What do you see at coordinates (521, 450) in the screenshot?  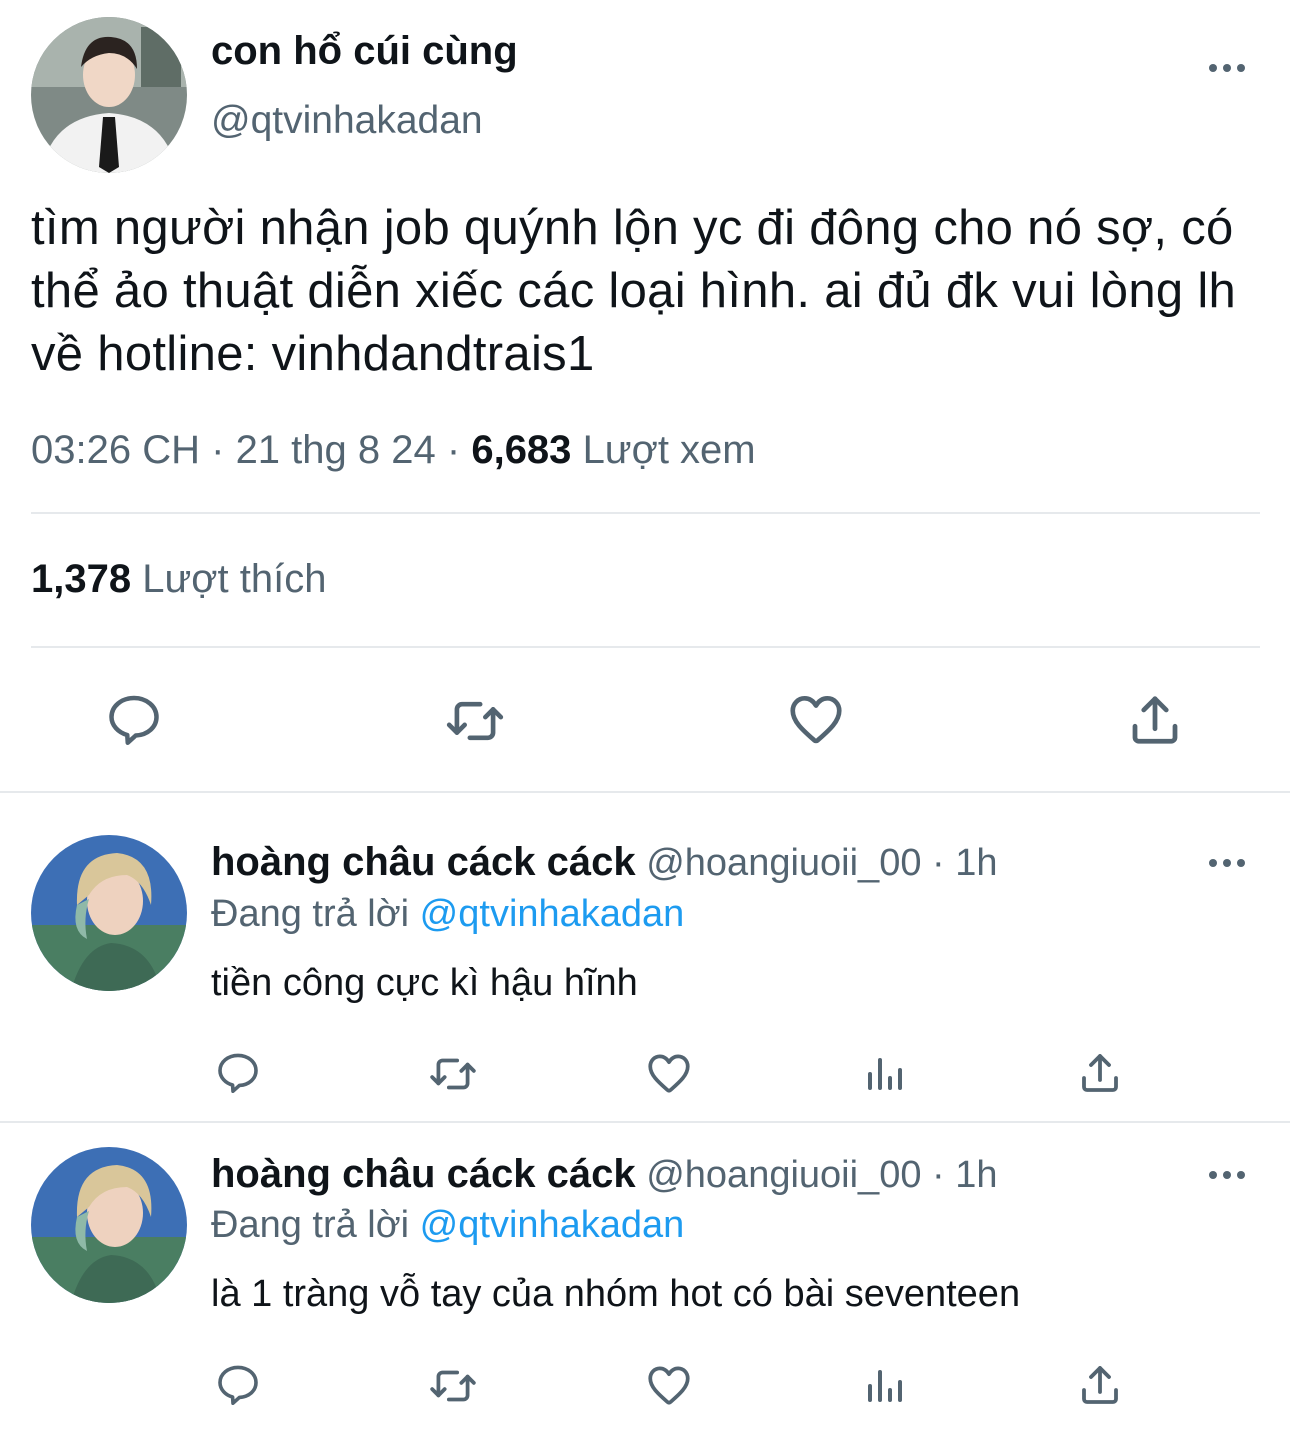 I see `views-count: 6,683` at bounding box center [521, 450].